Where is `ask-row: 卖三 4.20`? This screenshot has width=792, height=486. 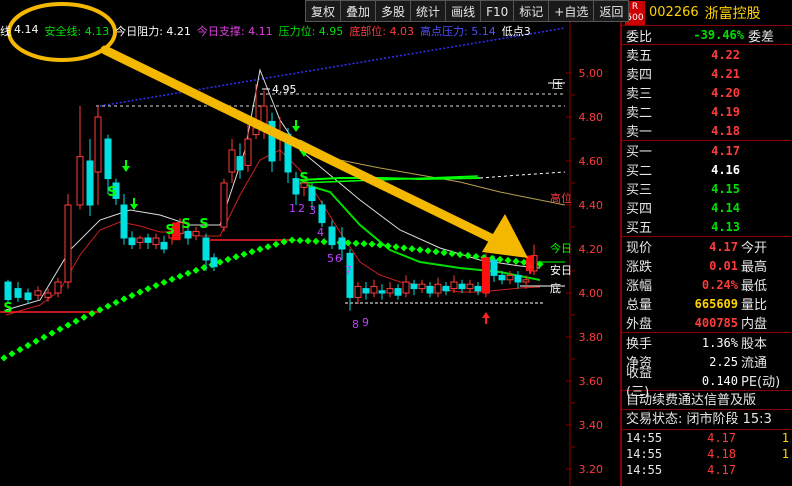 ask-row: 卖三 4.20 is located at coordinates (707, 93).